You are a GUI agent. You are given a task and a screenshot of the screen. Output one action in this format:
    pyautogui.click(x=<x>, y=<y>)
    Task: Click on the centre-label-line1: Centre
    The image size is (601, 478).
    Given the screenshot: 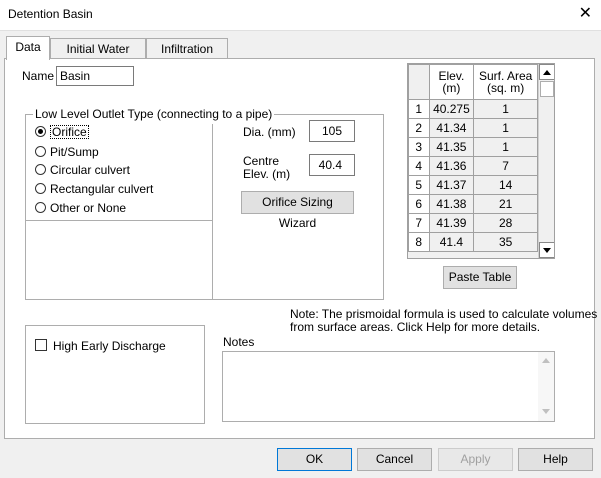 What is the action you would take?
    pyautogui.click(x=261, y=161)
    